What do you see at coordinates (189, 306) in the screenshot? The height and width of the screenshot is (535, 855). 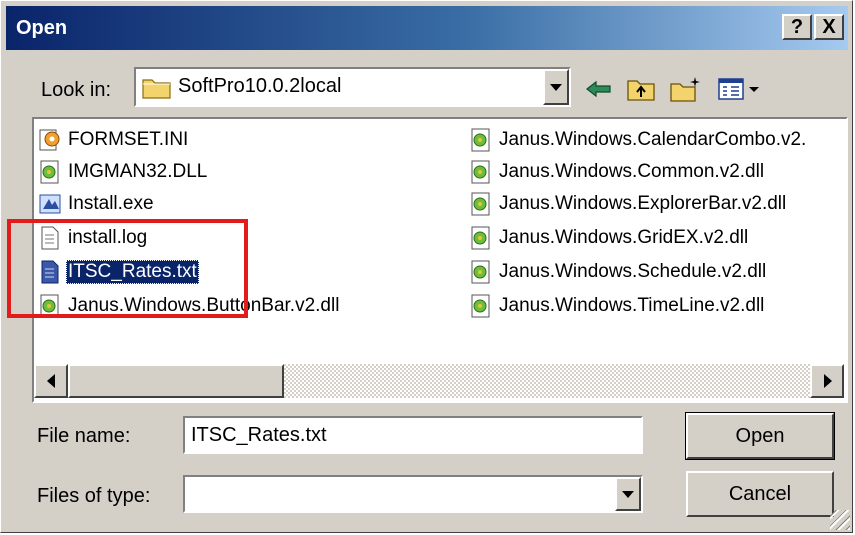 I see `list-item: Janus.Windows.ButtonBar.v2.dll` at bounding box center [189, 306].